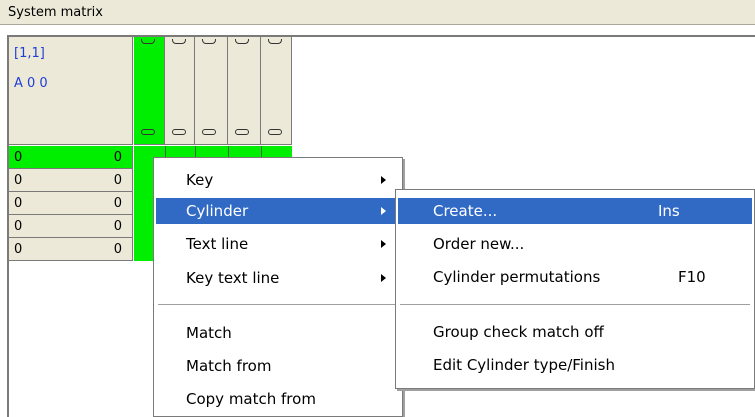  What do you see at coordinates (669, 211) in the screenshot?
I see `menu-item-shortcut: Ins` at bounding box center [669, 211].